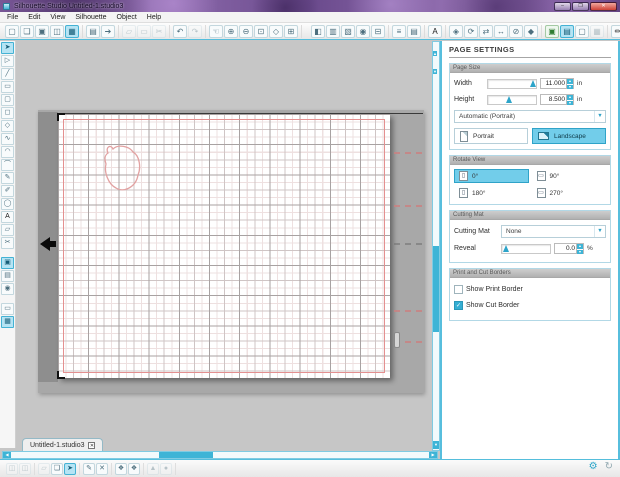 The width and height of the screenshot is (620, 477). I want to click on tab-close-icon: ✕, so click(92, 445).